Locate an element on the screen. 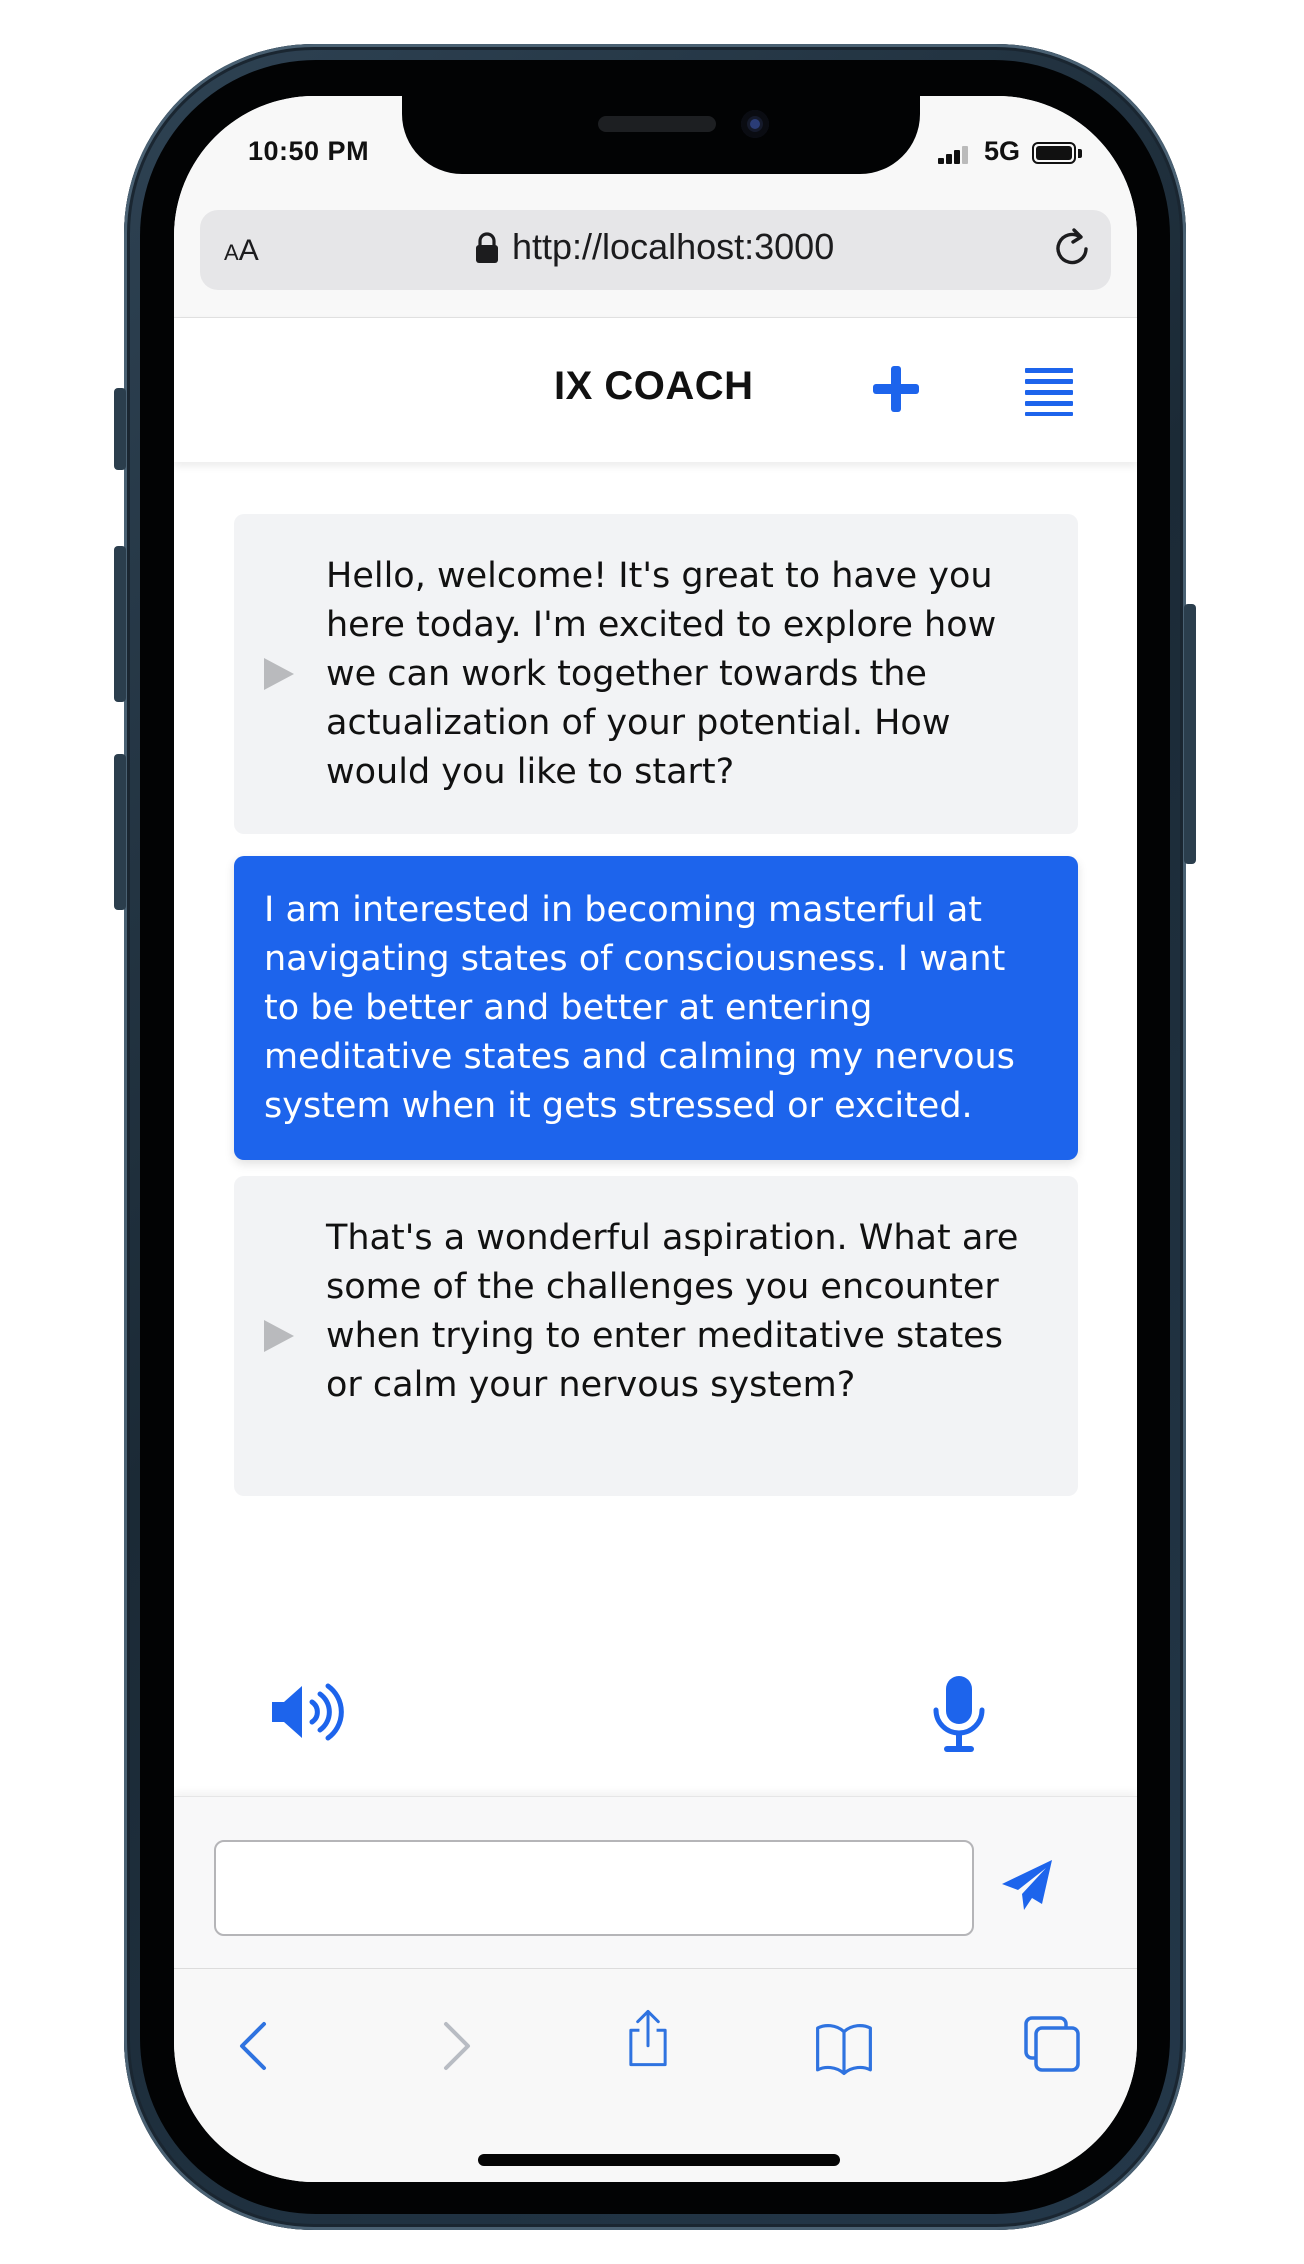 Image resolution: width=1304 pixels, height=2264 pixels. text-size-button: AA is located at coordinates (241, 251).